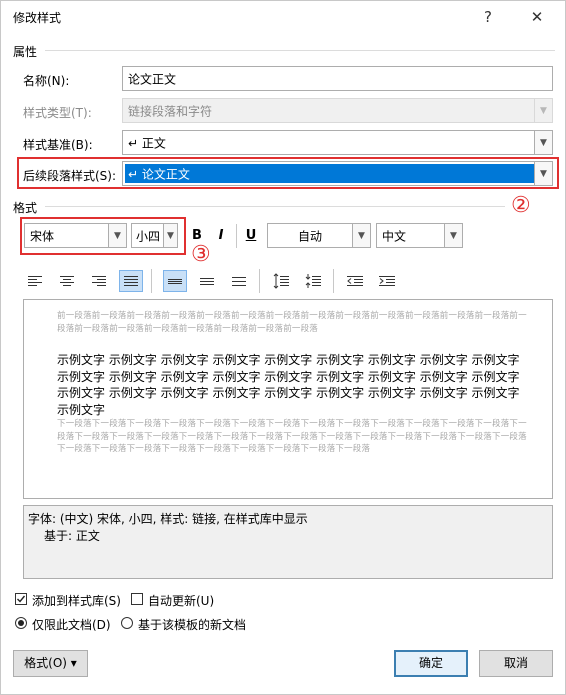 This screenshot has height=695, width=566. What do you see at coordinates (37, 18) in the screenshot?
I see `dialog-title: 修改样式` at bounding box center [37, 18].